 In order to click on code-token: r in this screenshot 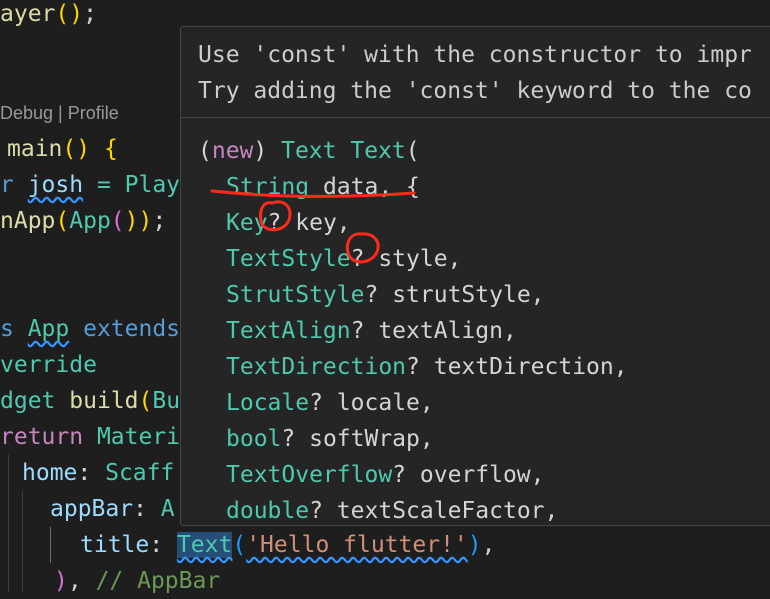, I will do `click(14, 185)`.